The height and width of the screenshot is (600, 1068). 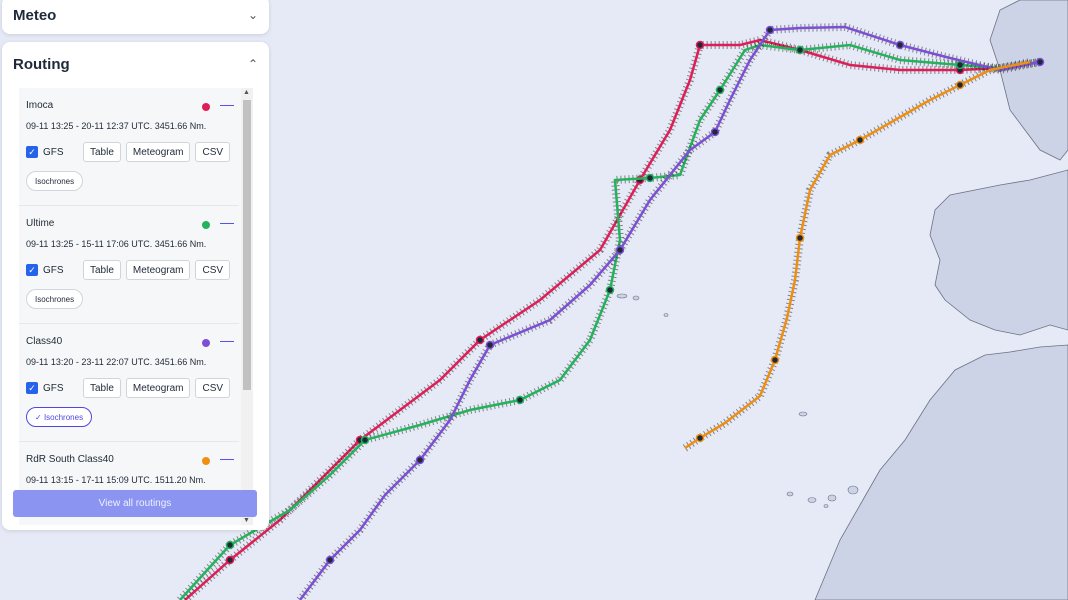 I want to click on scroll-down-icon: ▼, so click(x=246, y=520).